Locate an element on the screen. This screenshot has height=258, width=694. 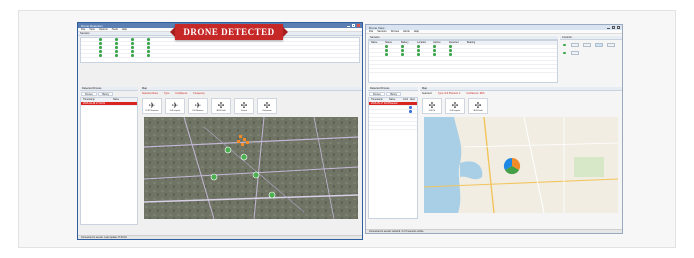
left-window-title: Drone Detection is located at coordinates (92, 25).